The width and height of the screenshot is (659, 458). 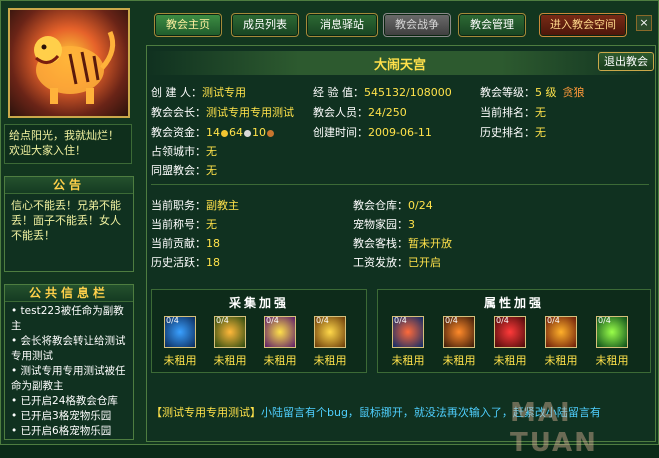 What do you see at coordinates (573, 92) in the screenshot?
I see `level-tag: 贪狼` at bounding box center [573, 92].